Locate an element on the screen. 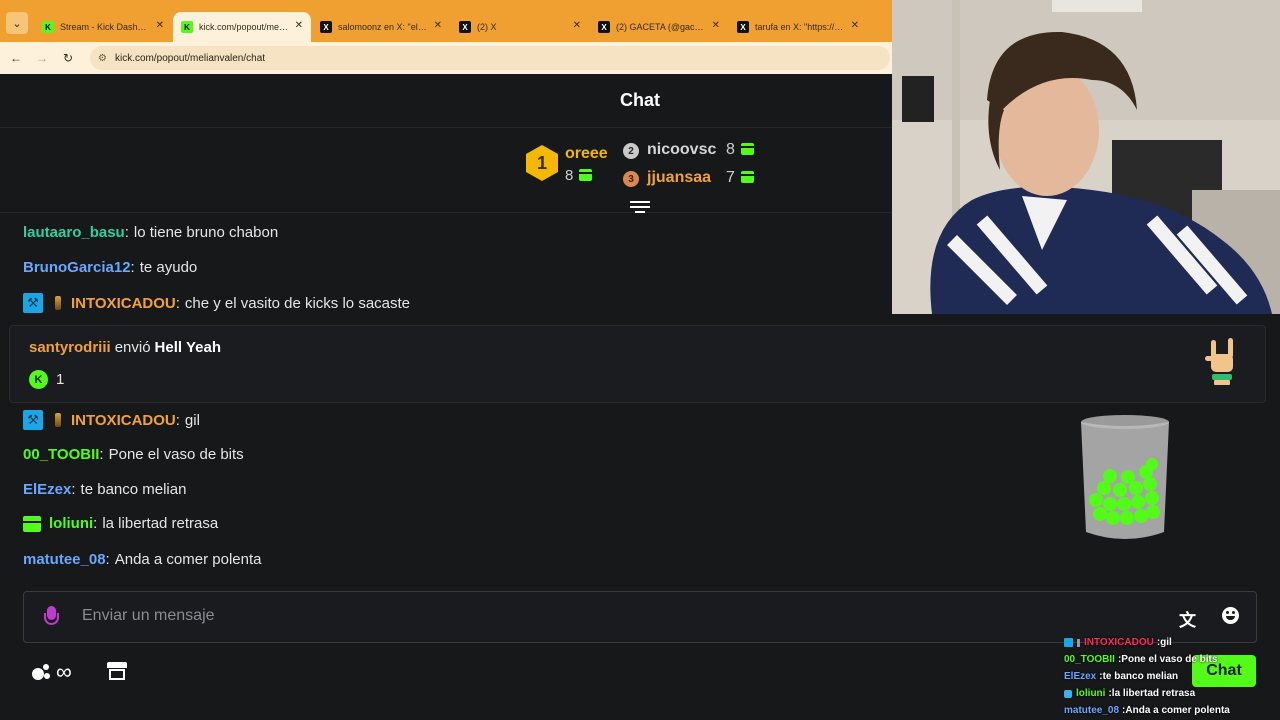 The image size is (1280, 720). tab-search-icon: ⌄ is located at coordinates (17, 23).